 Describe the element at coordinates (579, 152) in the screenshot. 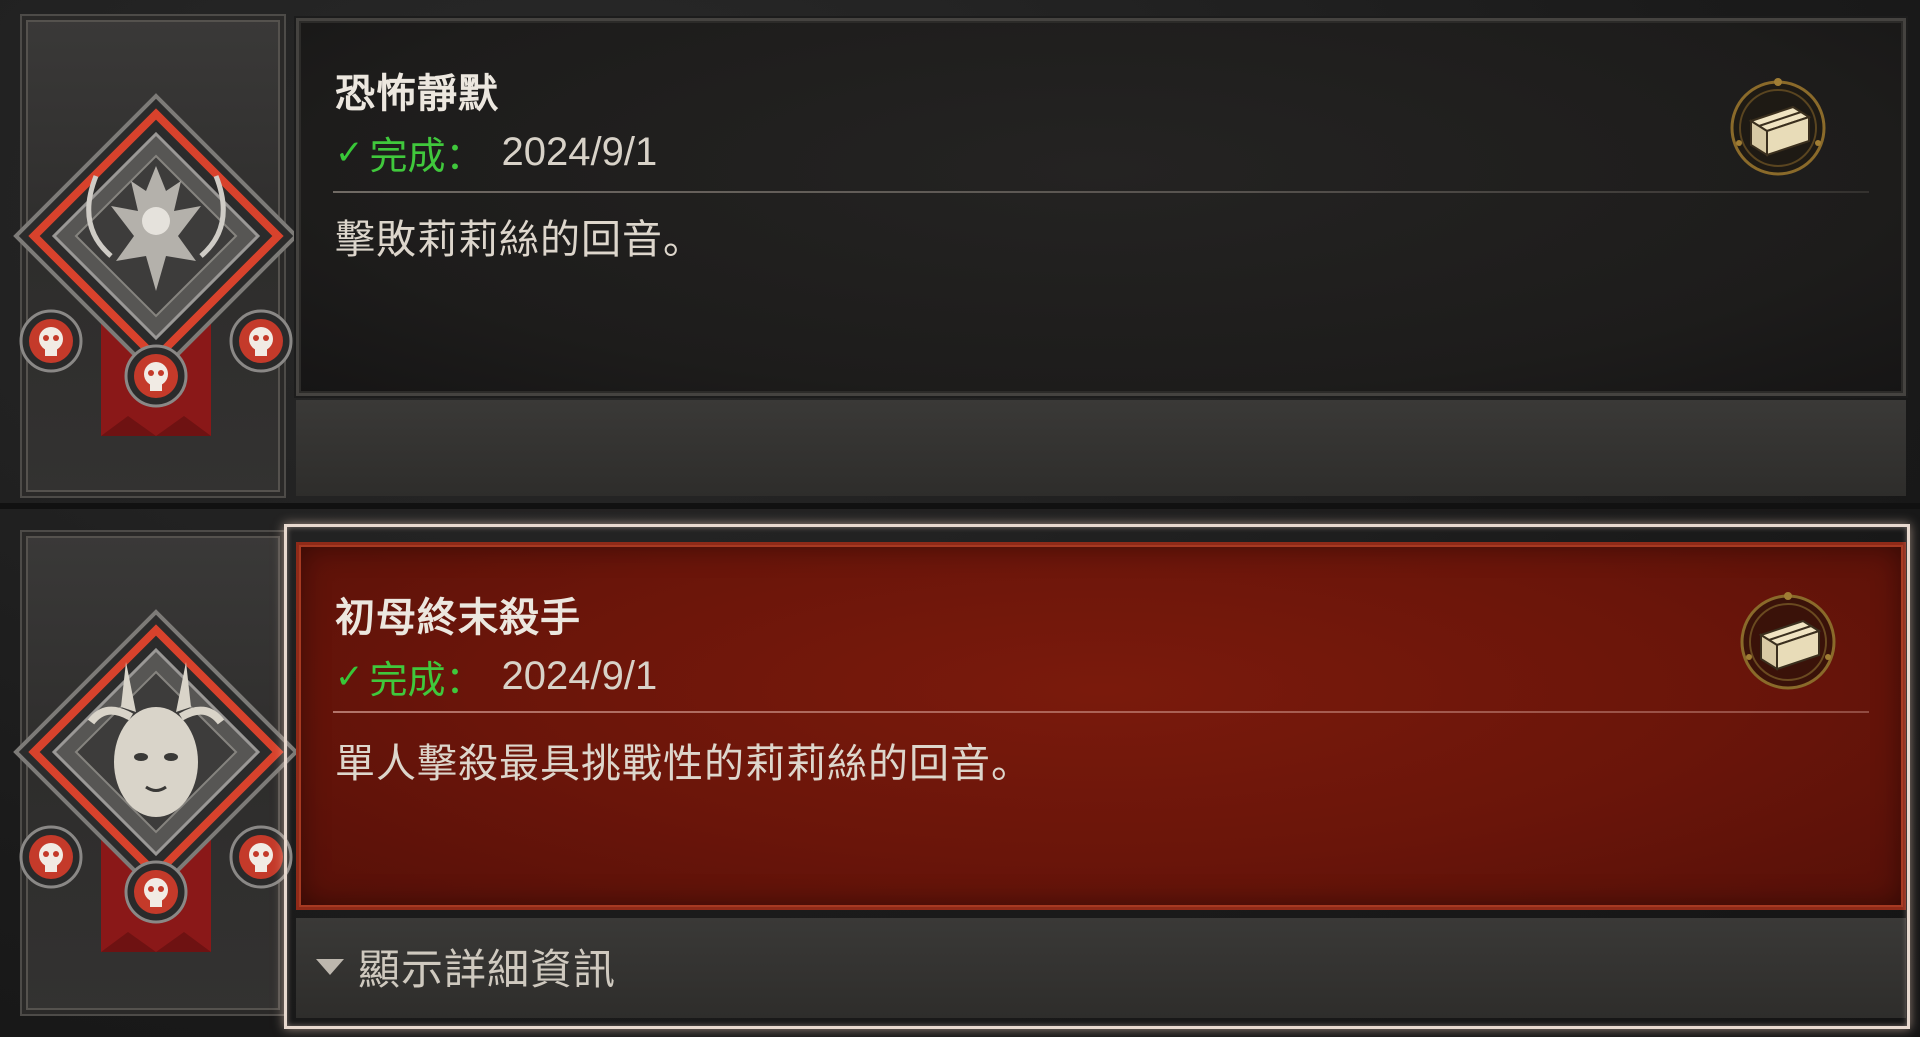

I see `completion-date: 2024/9/1` at that location.